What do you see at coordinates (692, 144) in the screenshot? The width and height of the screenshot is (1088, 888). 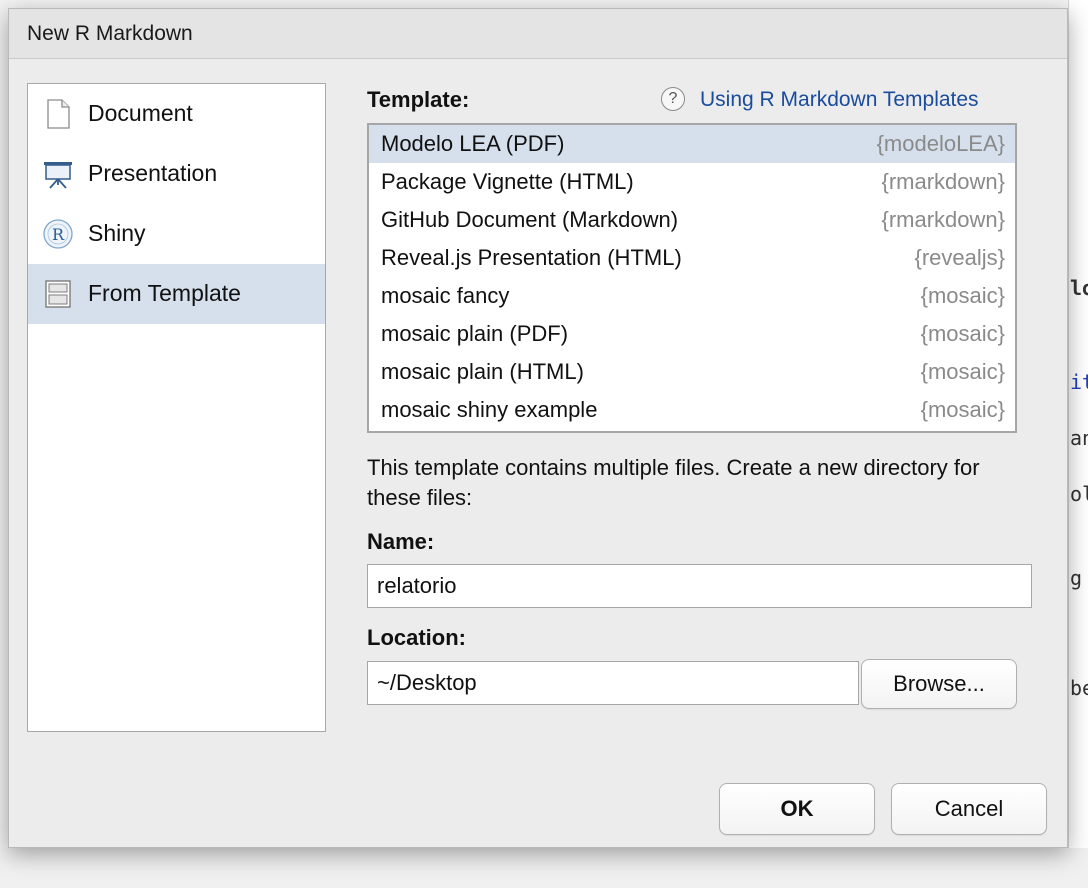 I see `template-row: Modelo LEA (PDF) {modeloLEA}` at bounding box center [692, 144].